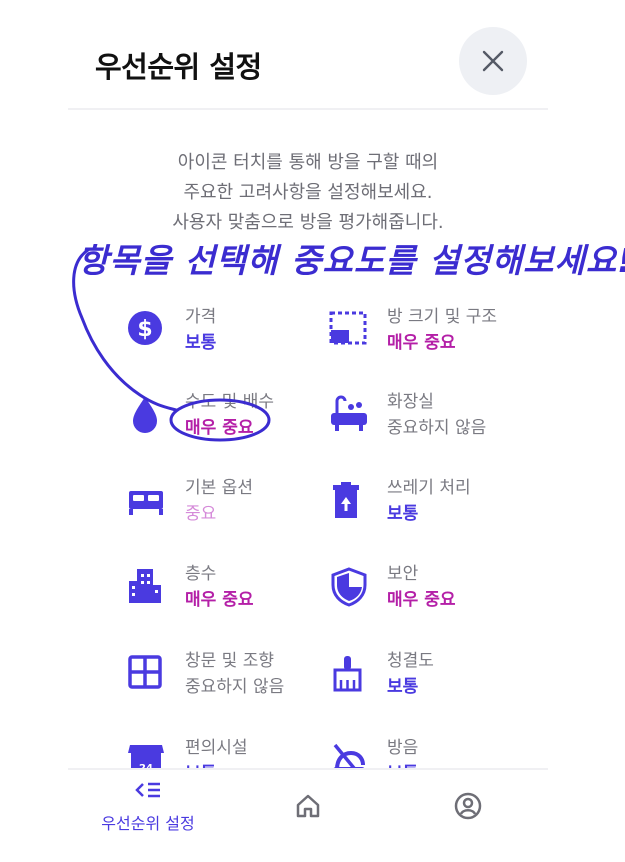  What do you see at coordinates (201, 317) in the screenshot?
I see `item-label: 가격` at bounding box center [201, 317].